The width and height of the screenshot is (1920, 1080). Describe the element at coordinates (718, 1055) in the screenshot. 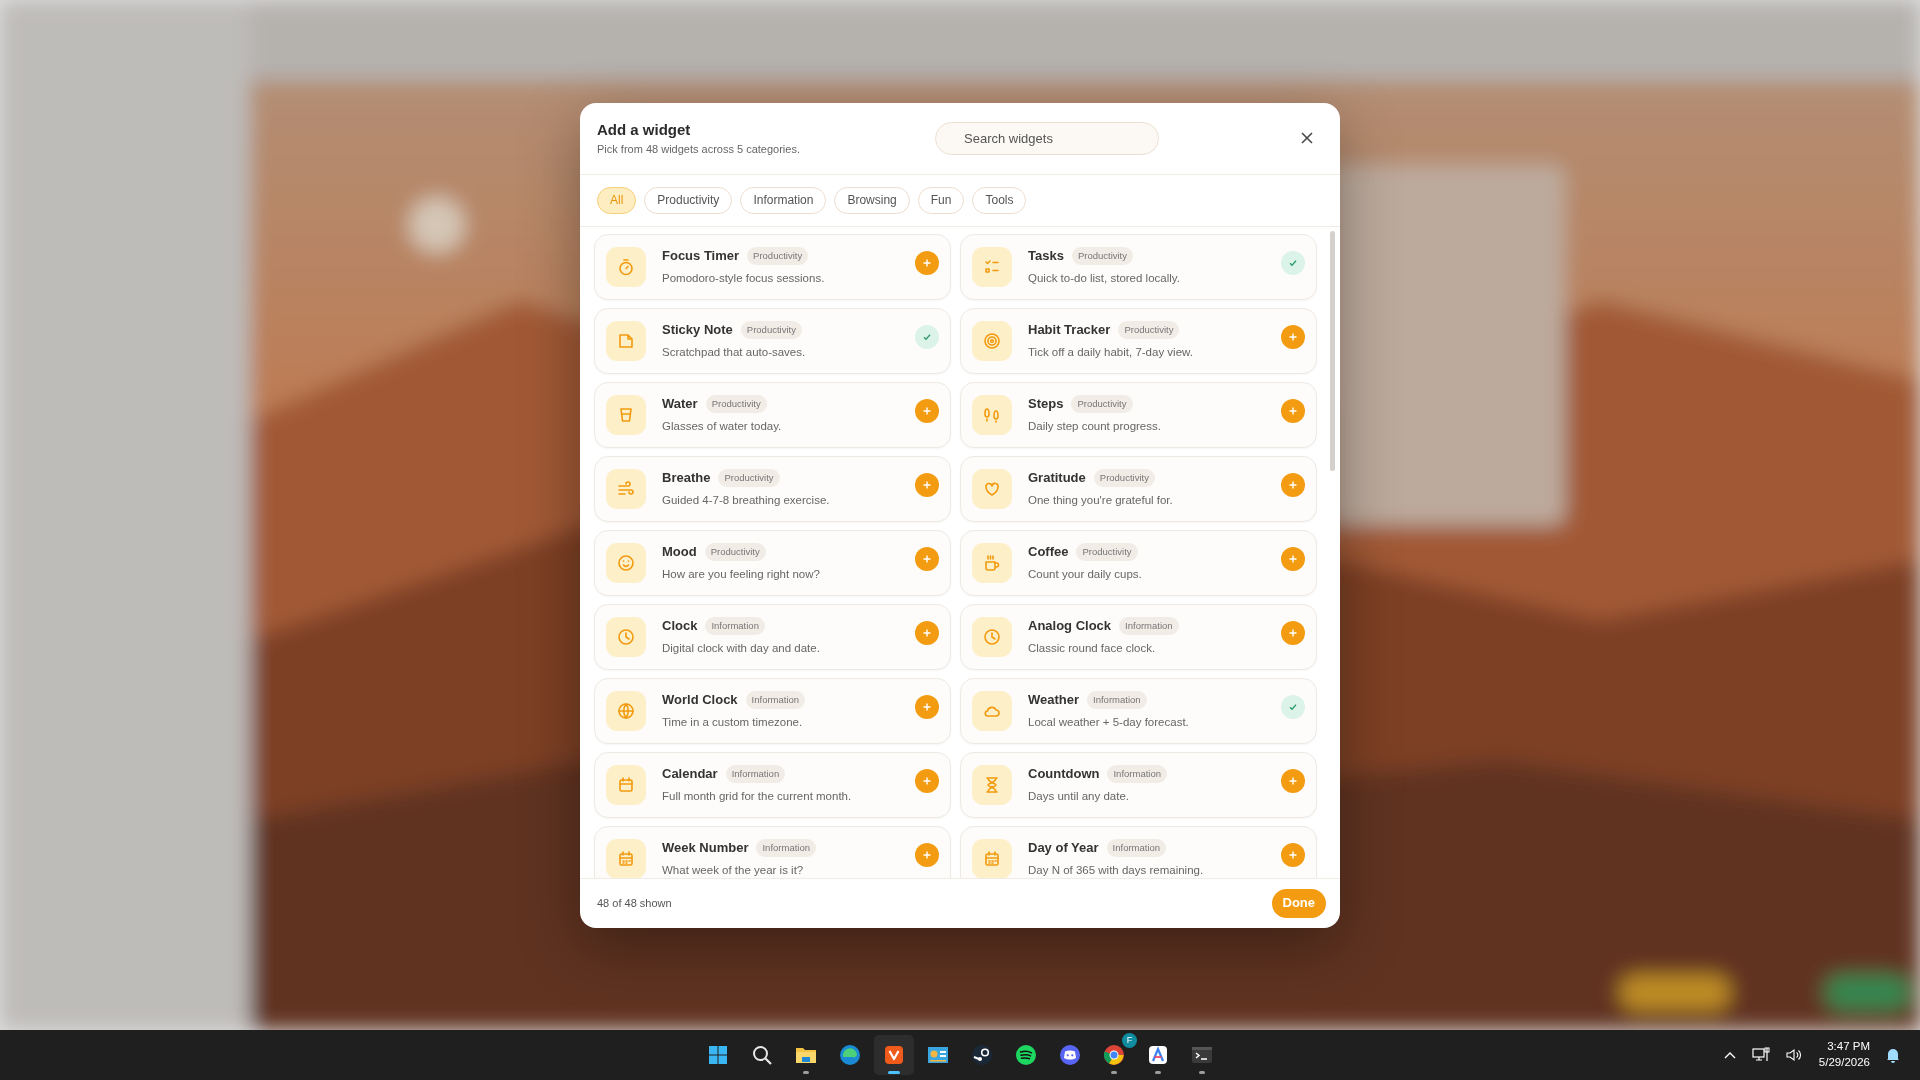

I see `start-icon` at that location.